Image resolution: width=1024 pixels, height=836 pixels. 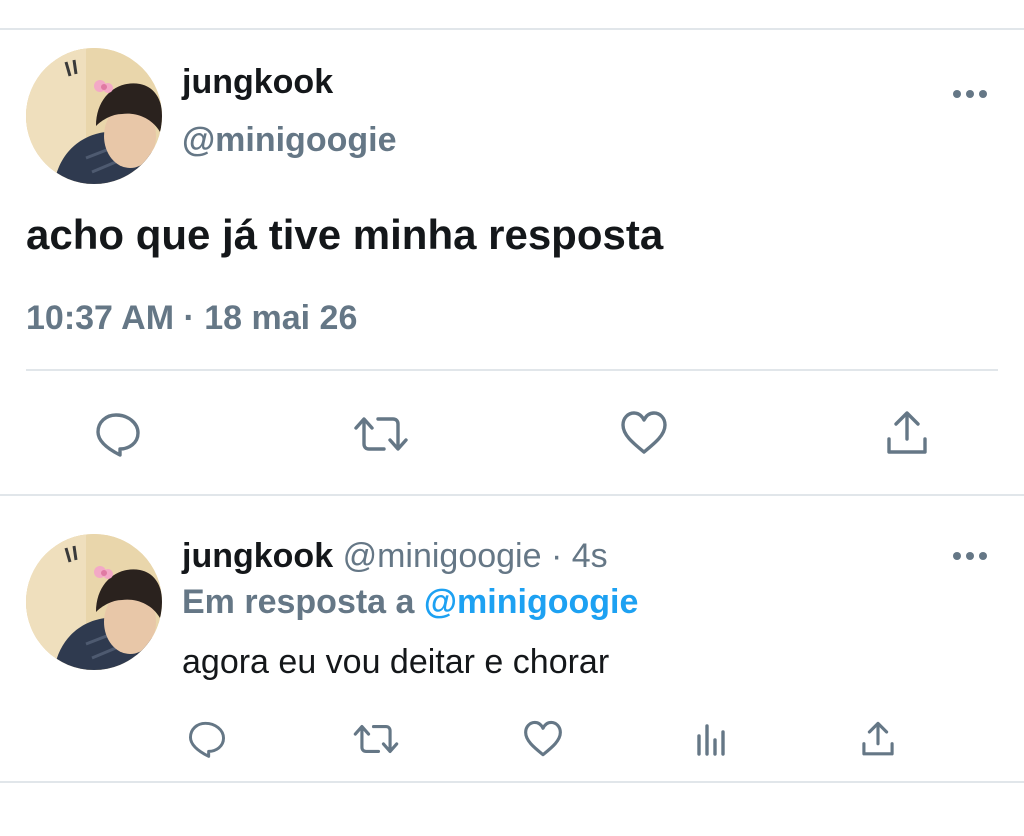 I want to click on top-divider, so click(x=512, y=29).